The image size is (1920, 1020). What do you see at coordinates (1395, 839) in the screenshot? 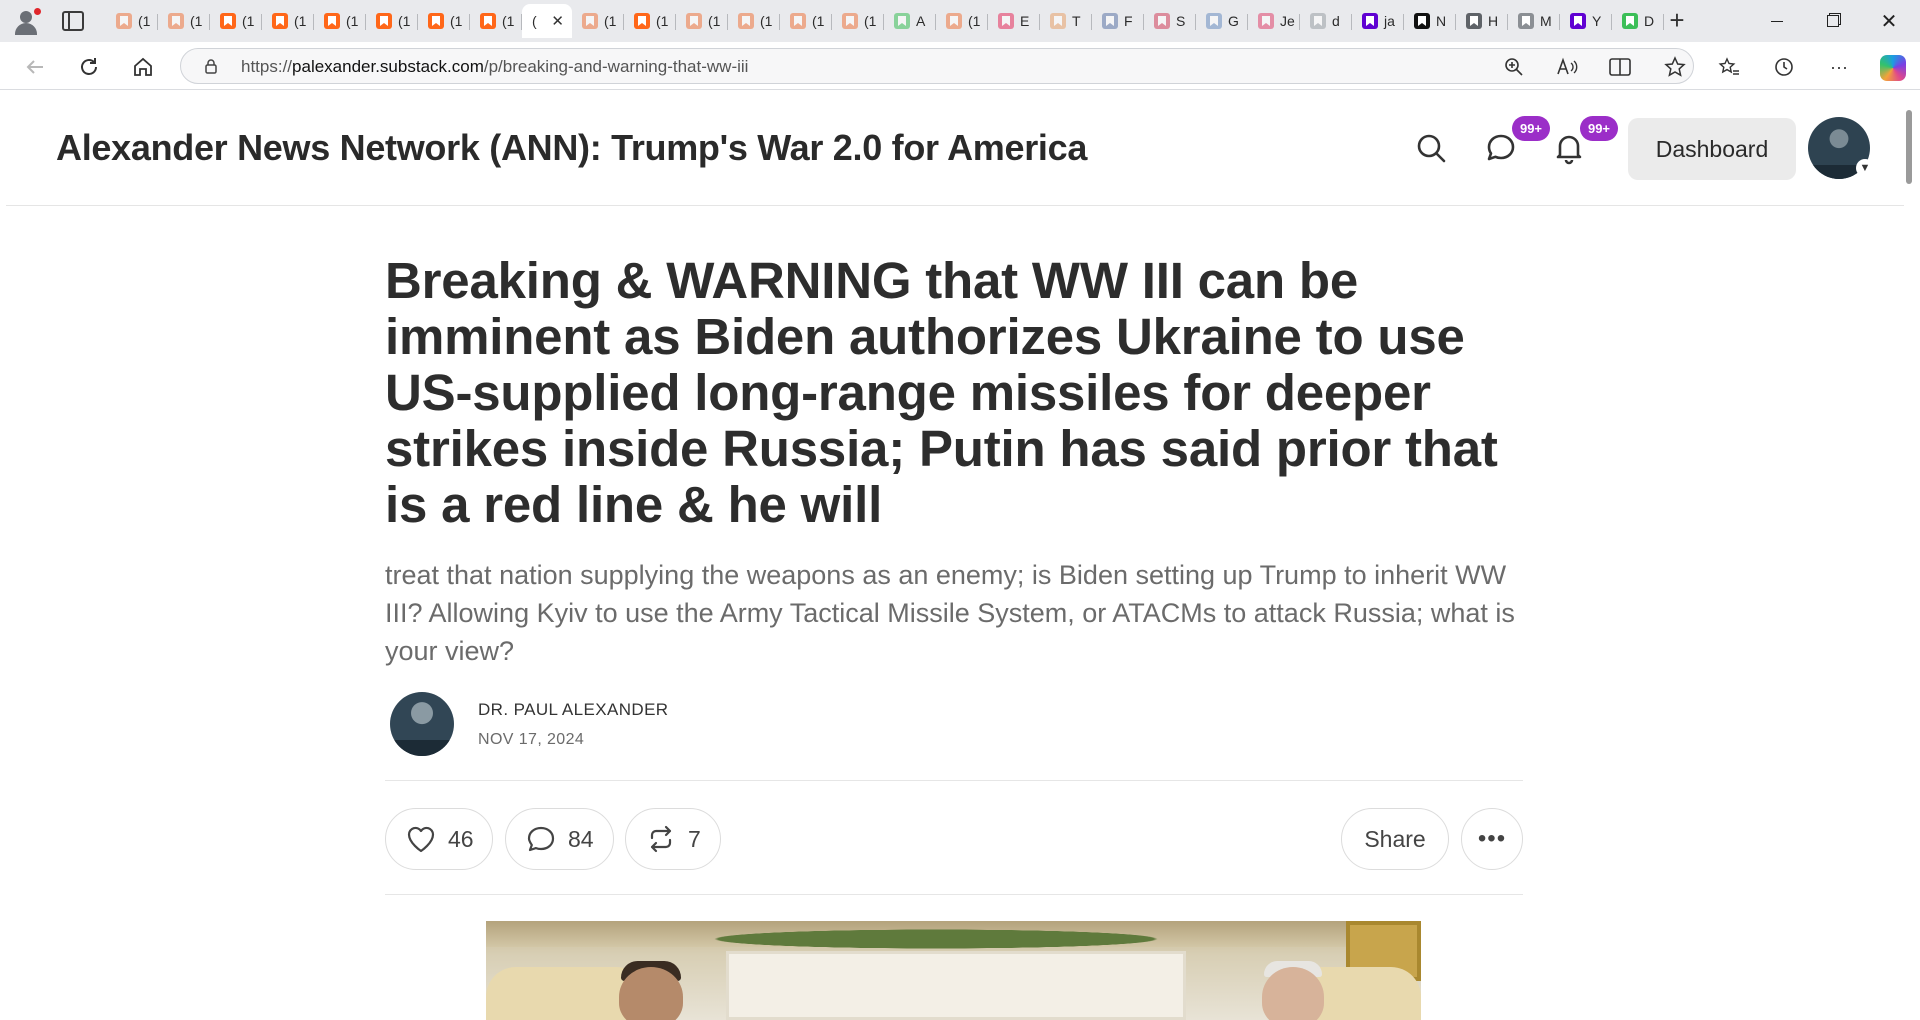
I see `share-button: Share` at bounding box center [1395, 839].